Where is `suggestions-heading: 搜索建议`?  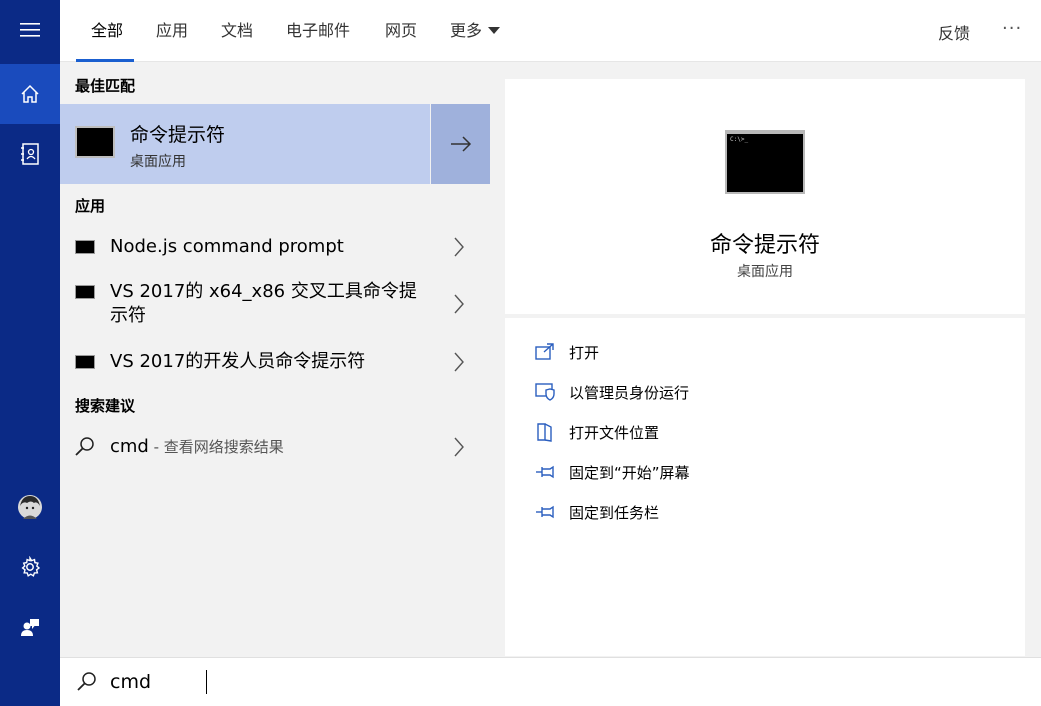 suggestions-heading: 搜索建议 is located at coordinates (105, 406).